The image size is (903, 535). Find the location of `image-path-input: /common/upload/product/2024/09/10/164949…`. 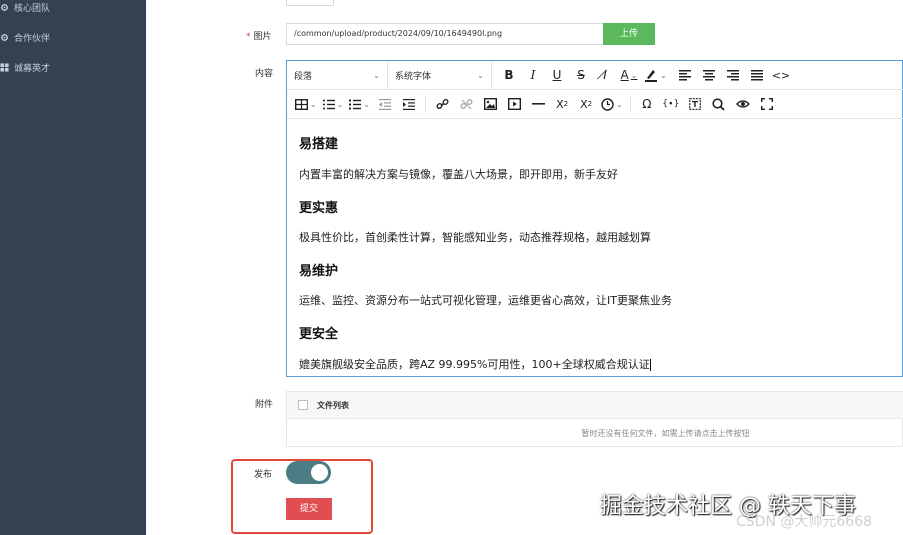

image-path-input: /common/upload/product/2024/09/10/164949… is located at coordinates (445, 34).